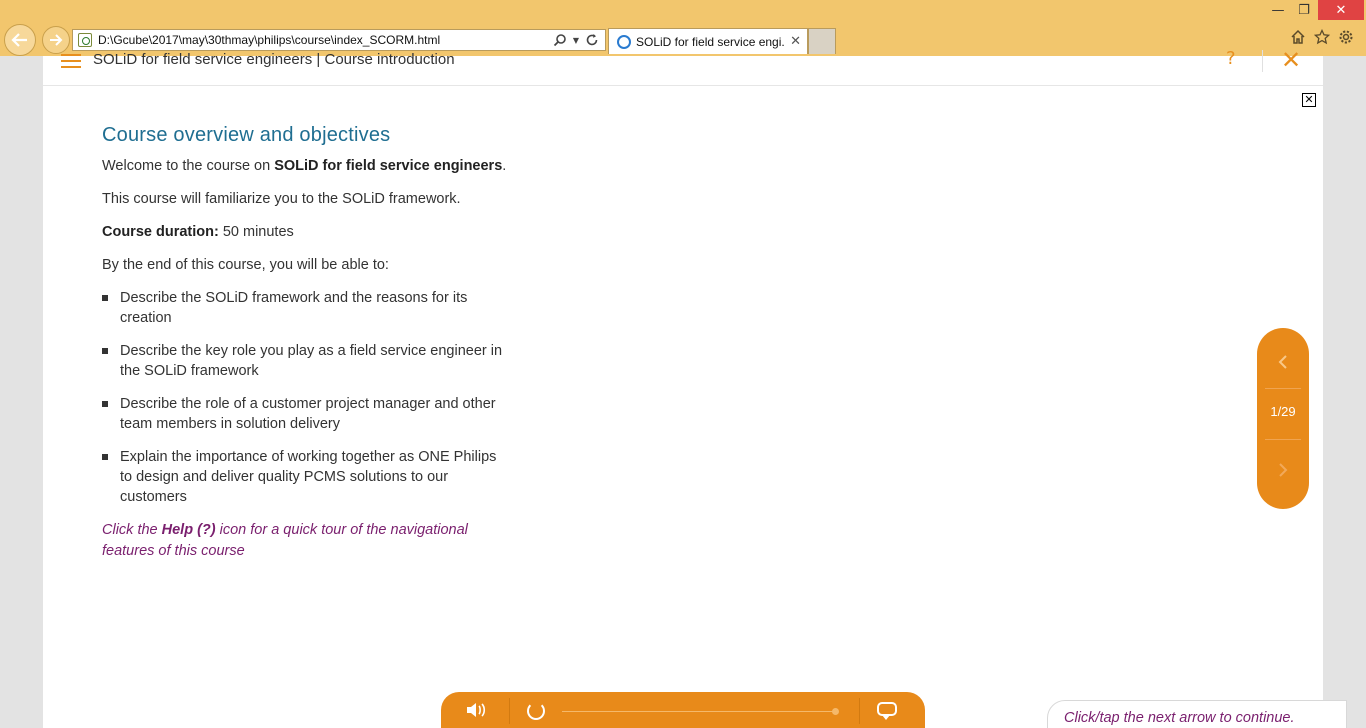 This screenshot has height=728, width=1366. What do you see at coordinates (1346, 37) in the screenshot?
I see `gear-icon` at bounding box center [1346, 37].